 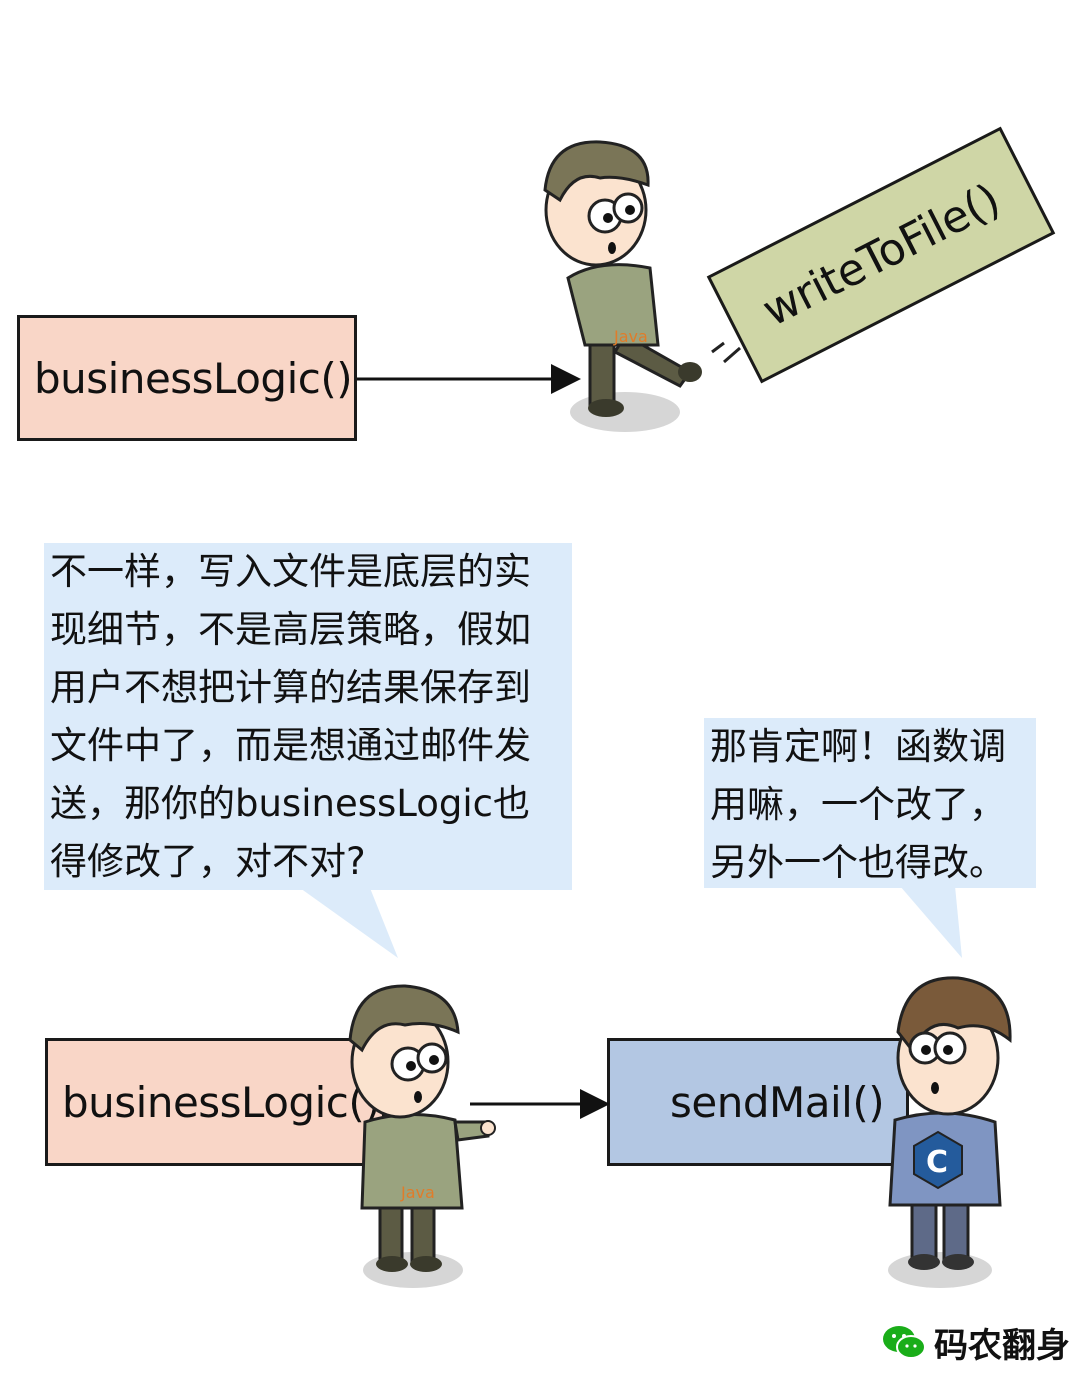 I want to click on speech-tail-right, so click(x=931, y=922).